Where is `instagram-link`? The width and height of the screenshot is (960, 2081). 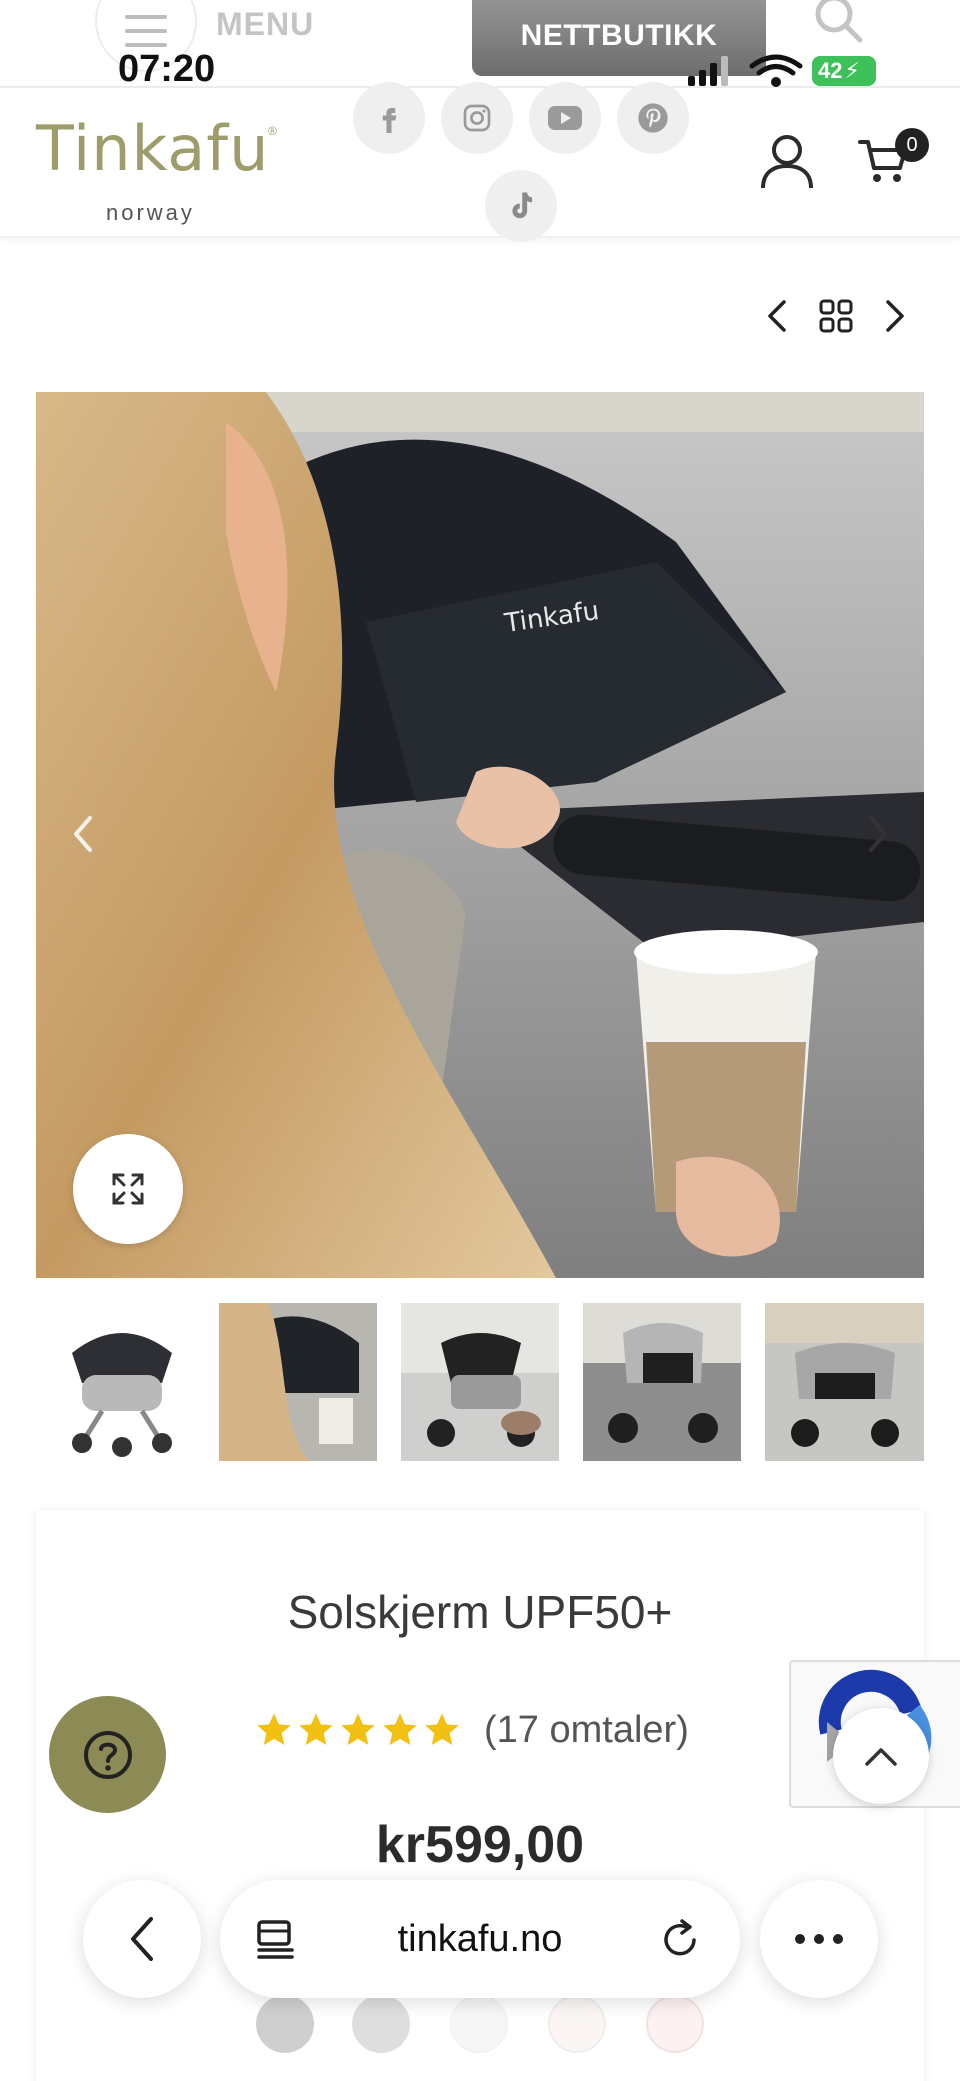 instagram-link is located at coordinates (477, 118).